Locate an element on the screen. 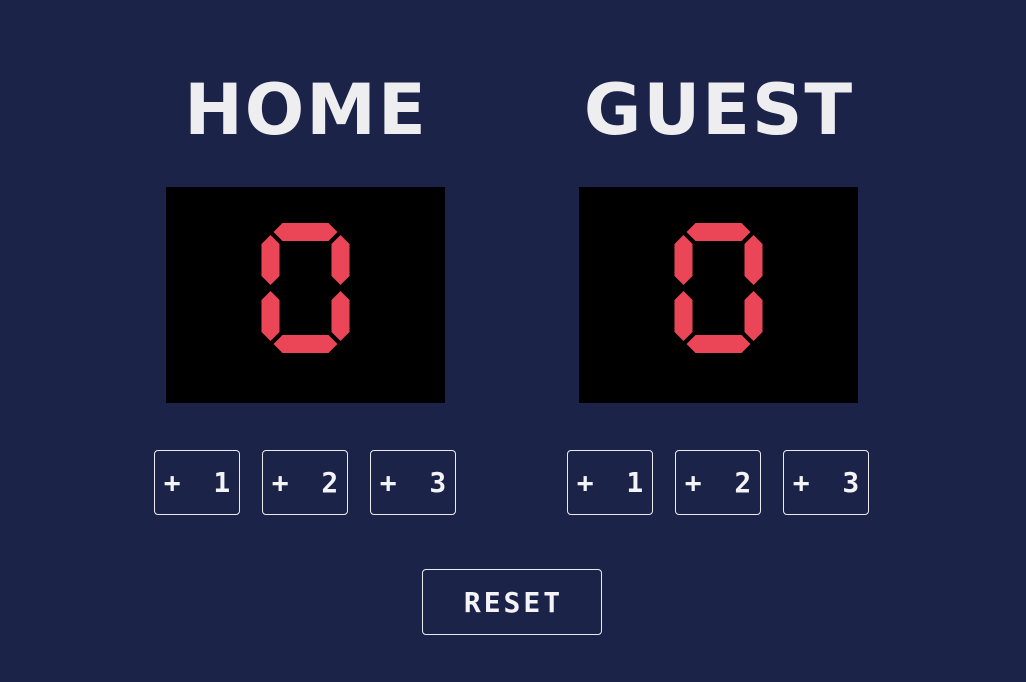 This screenshot has height=682, width=1026. home-score-display: 0 is located at coordinates (305, 295).